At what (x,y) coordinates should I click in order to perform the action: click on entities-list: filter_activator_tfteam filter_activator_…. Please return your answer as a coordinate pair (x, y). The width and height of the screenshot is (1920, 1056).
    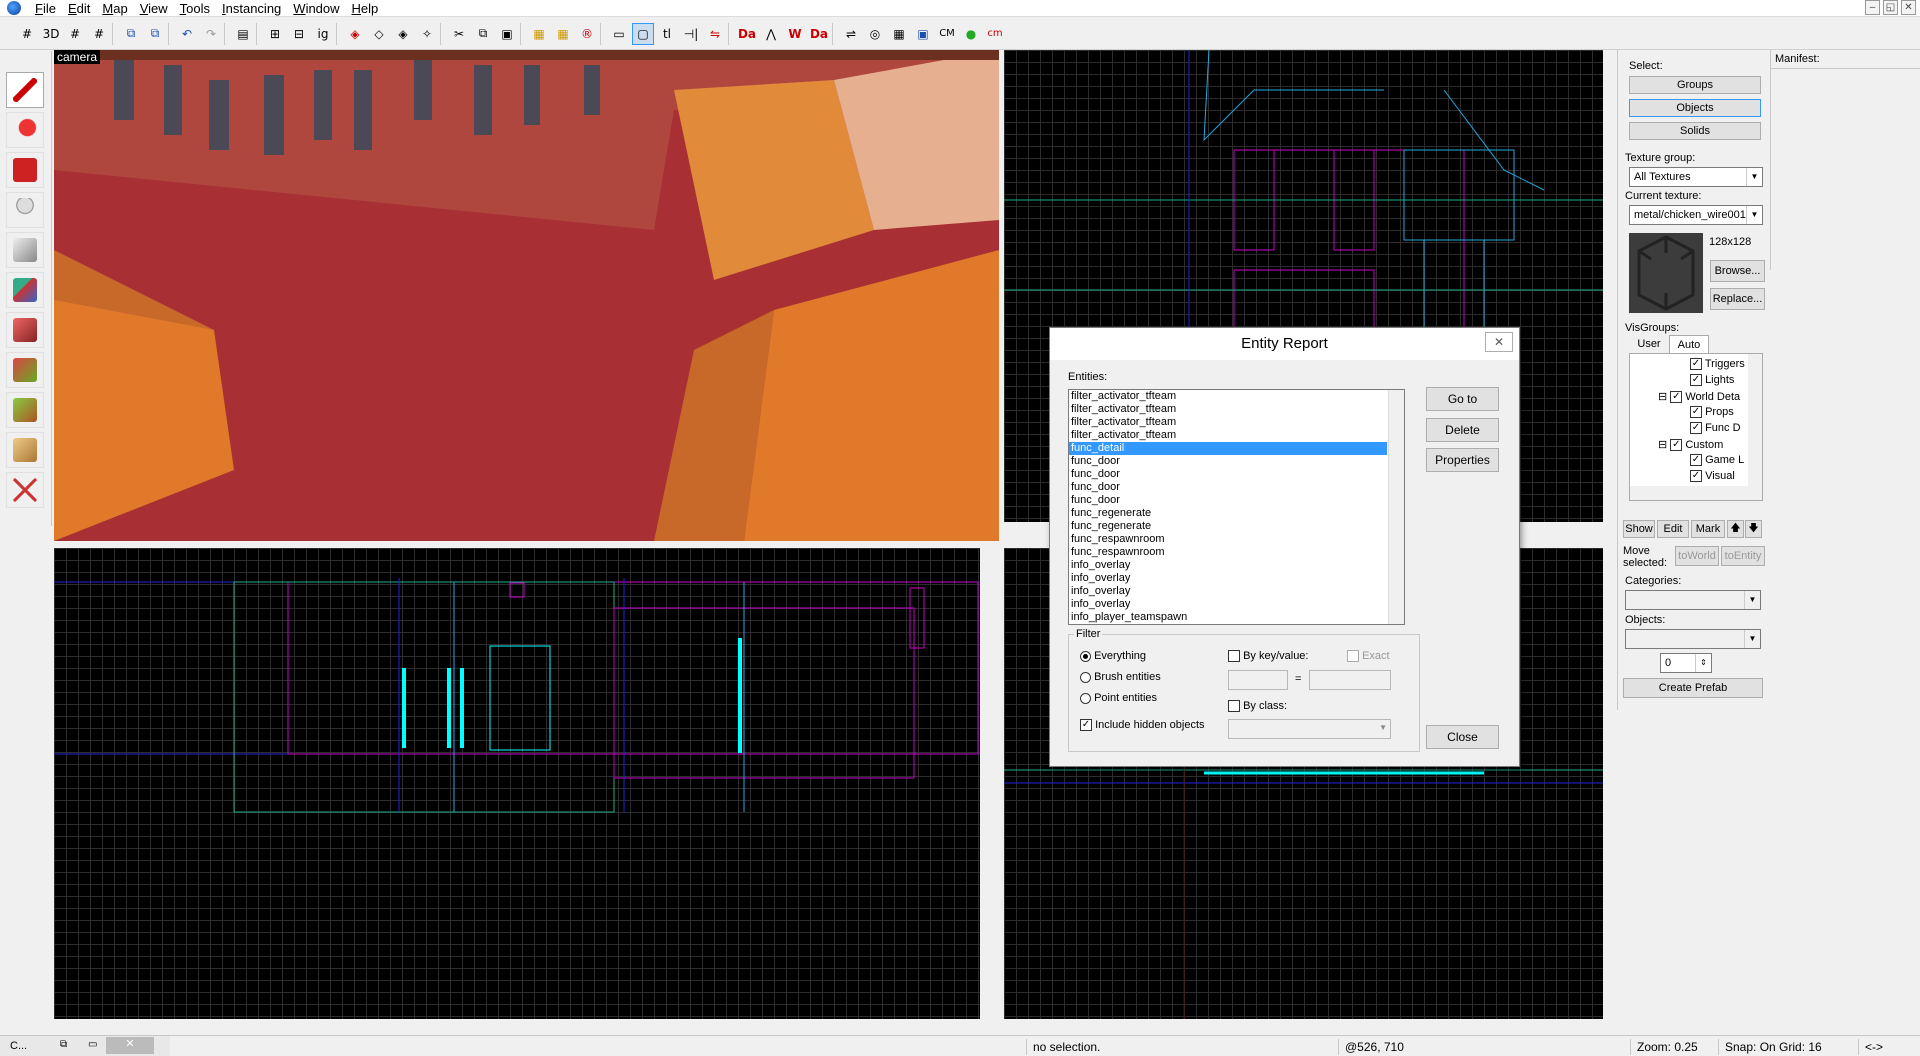
    Looking at the image, I should click on (1236, 507).